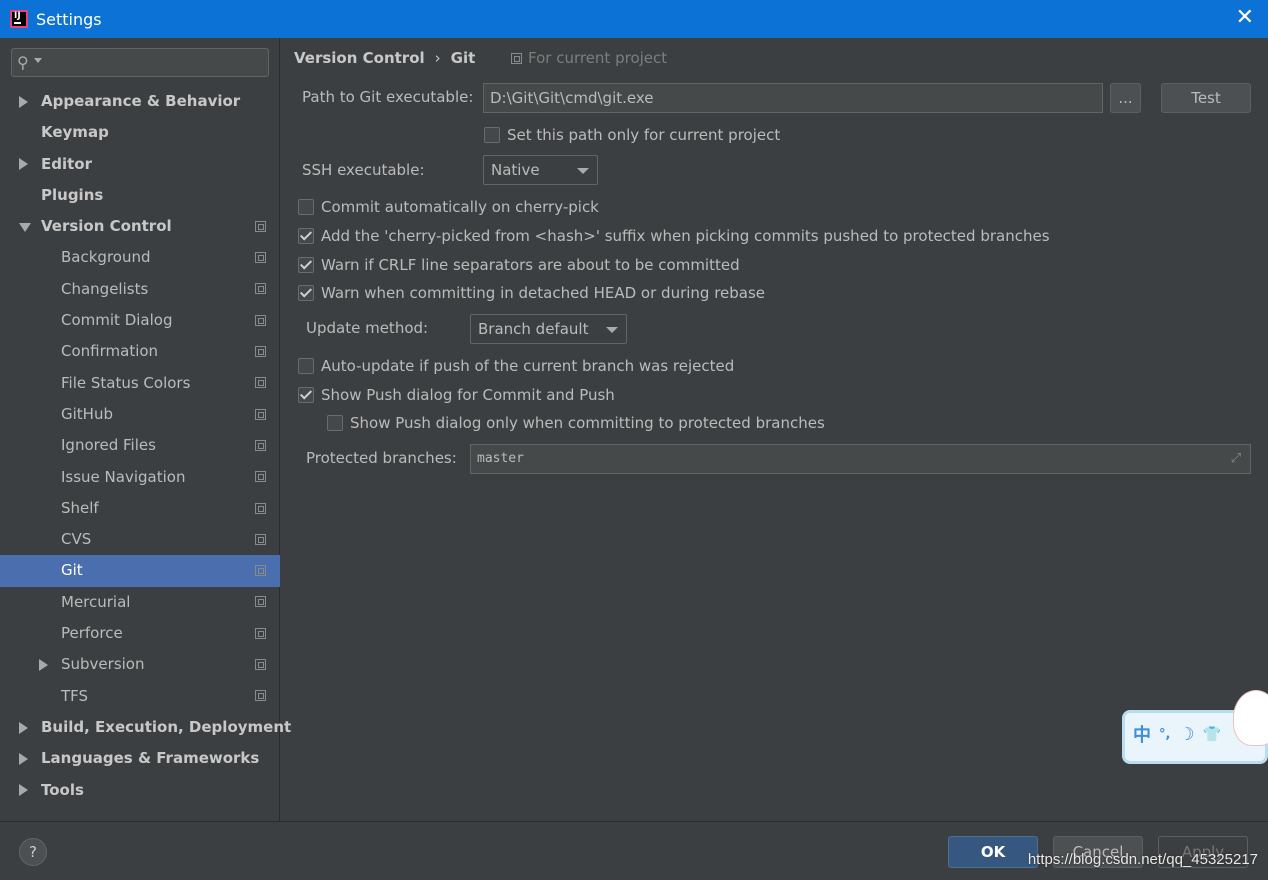 This screenshot has width=1268, height=880. What do you see at coordinates (76, 539) in the screenshot?
I see `sidebar-item-label: CVS` at bounding box center [76, 539].